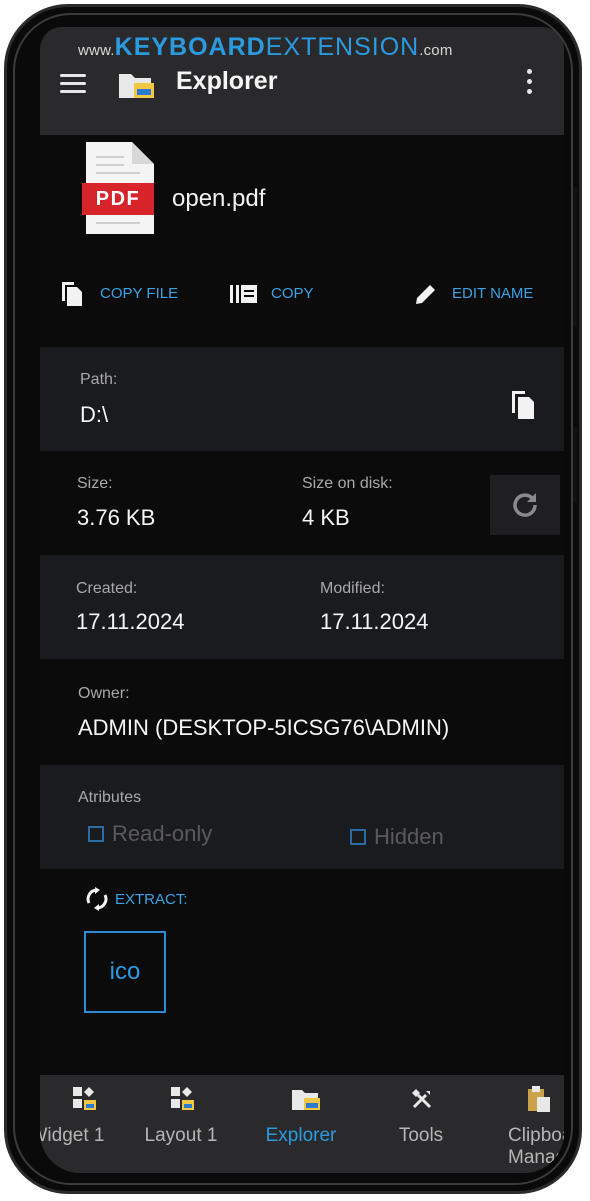  I want to click on refresh-button, so click(525, 505).